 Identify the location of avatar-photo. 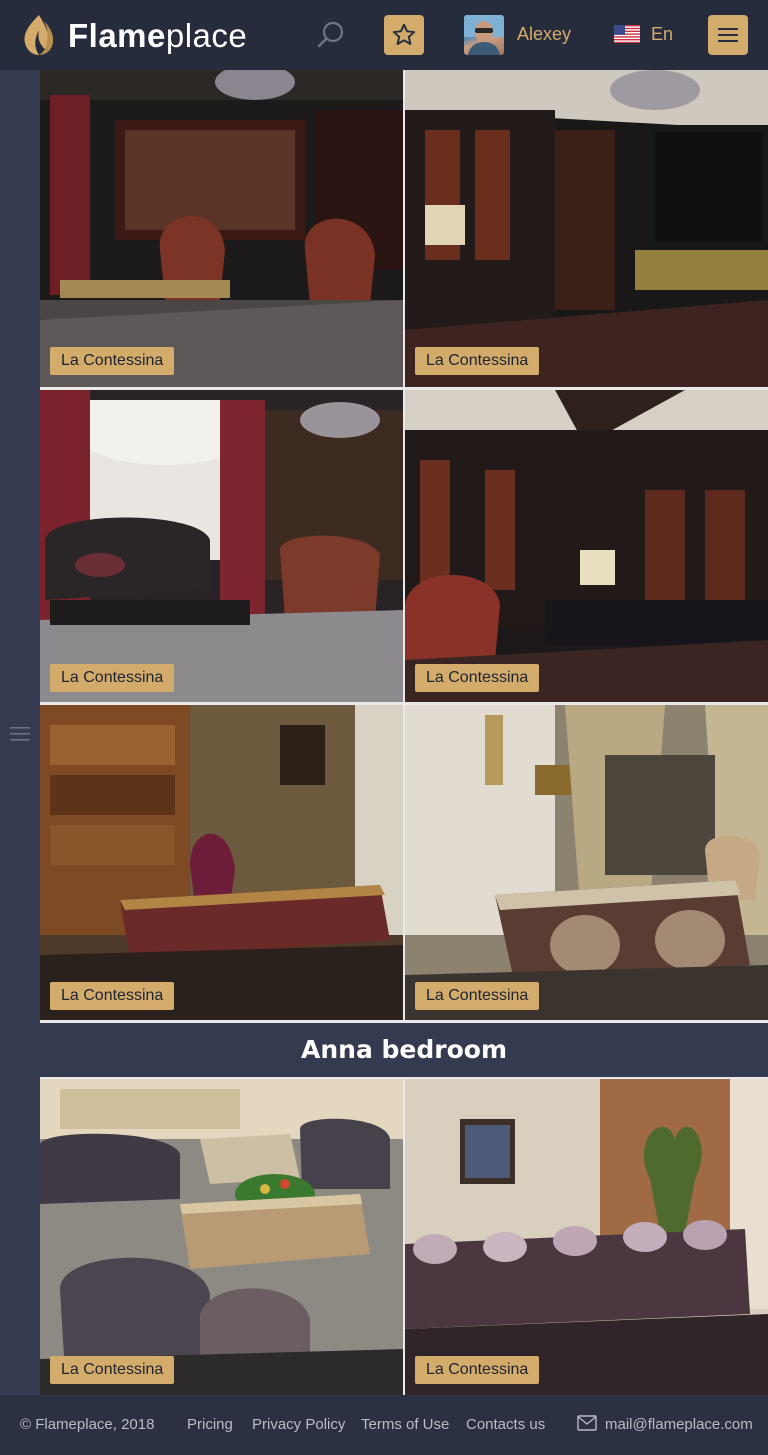
(484, 35).